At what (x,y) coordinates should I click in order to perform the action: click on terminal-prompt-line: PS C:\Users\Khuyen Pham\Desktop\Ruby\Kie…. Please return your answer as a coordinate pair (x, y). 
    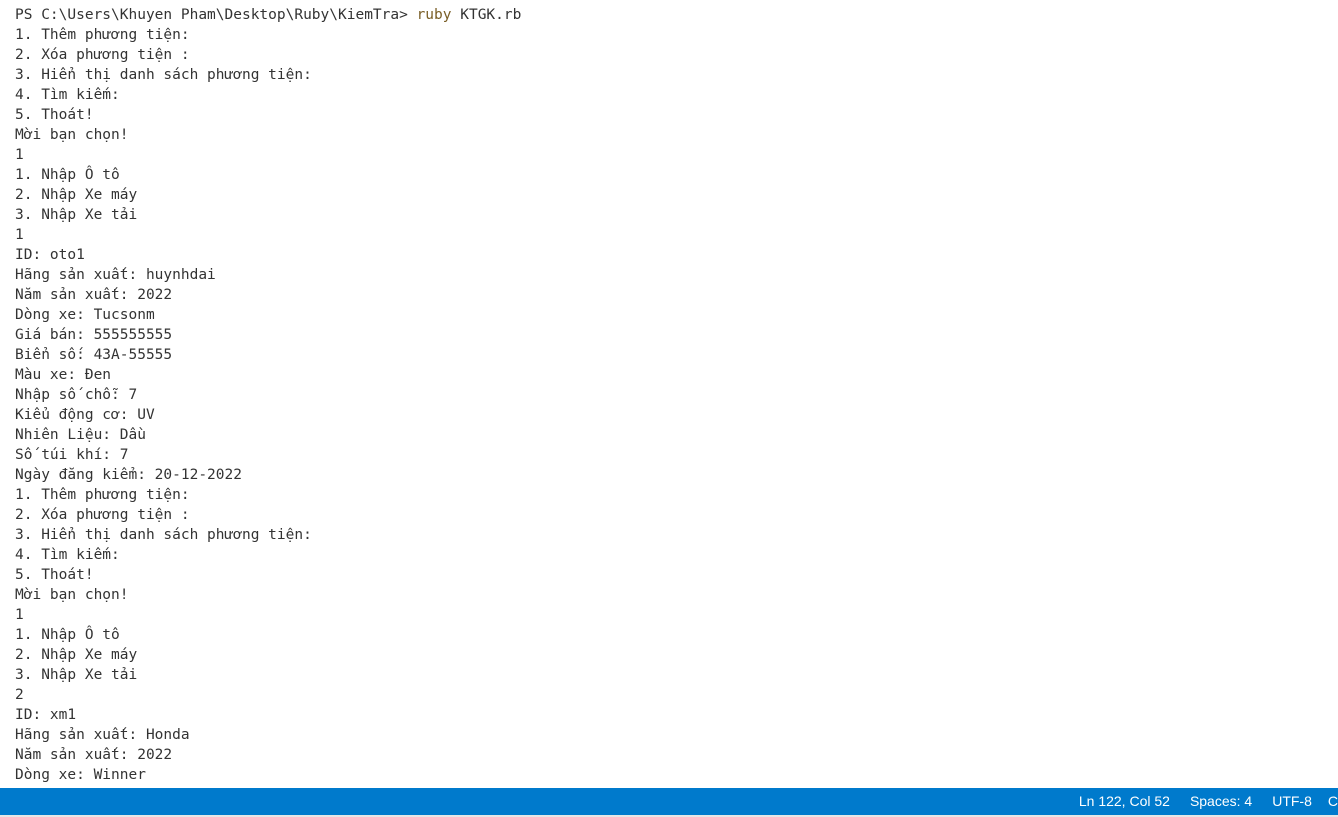
    Looking at the image, I should click on (268, 15).